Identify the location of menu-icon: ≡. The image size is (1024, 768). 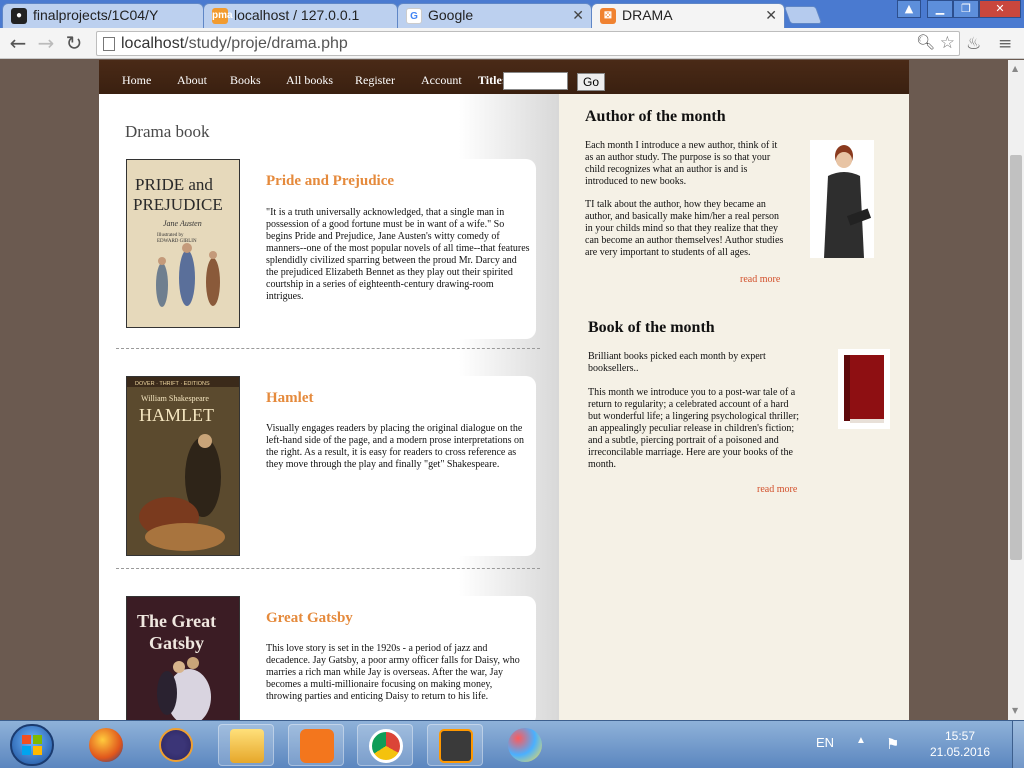
(1005, 44).